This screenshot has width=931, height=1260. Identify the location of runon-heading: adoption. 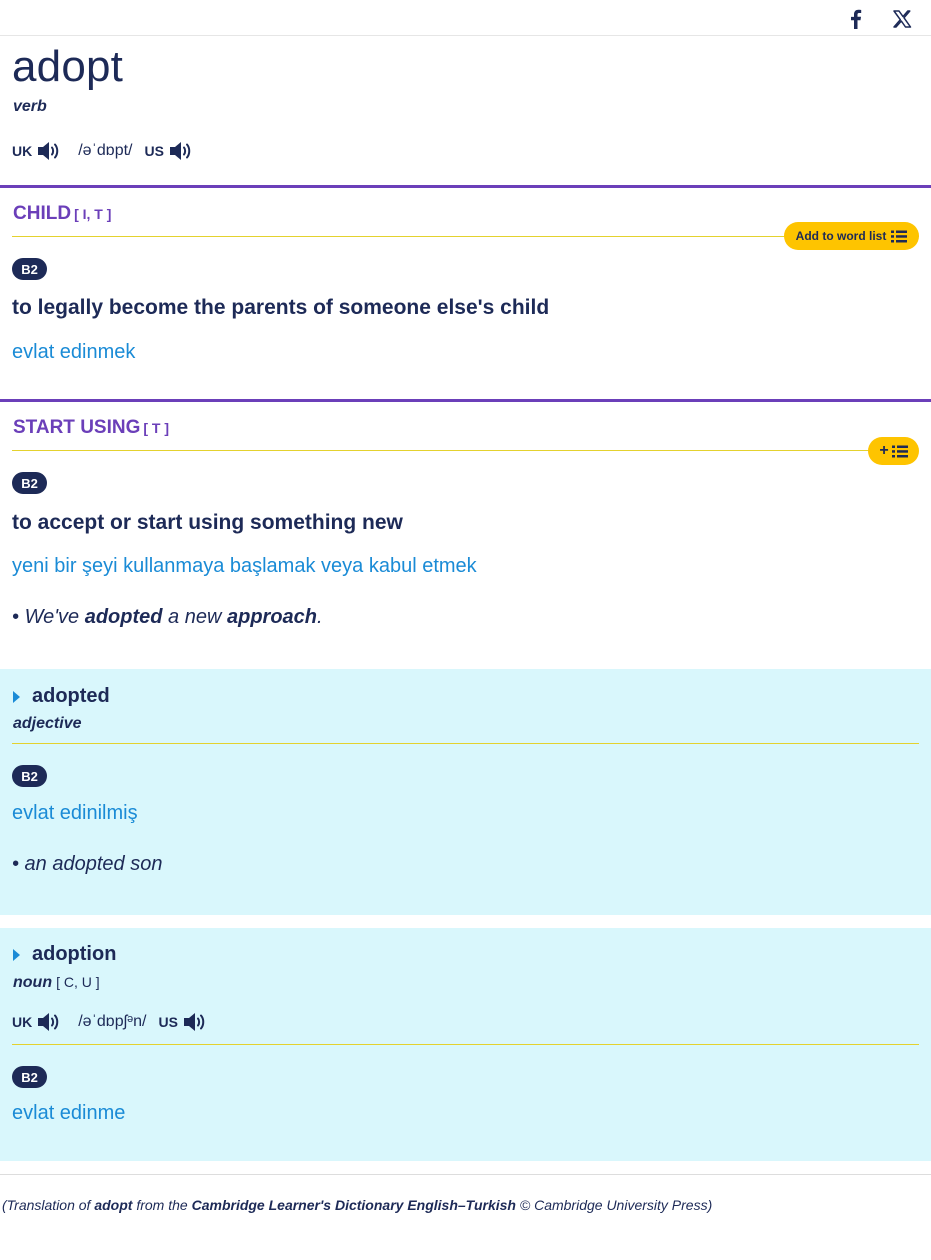
(64, 954).